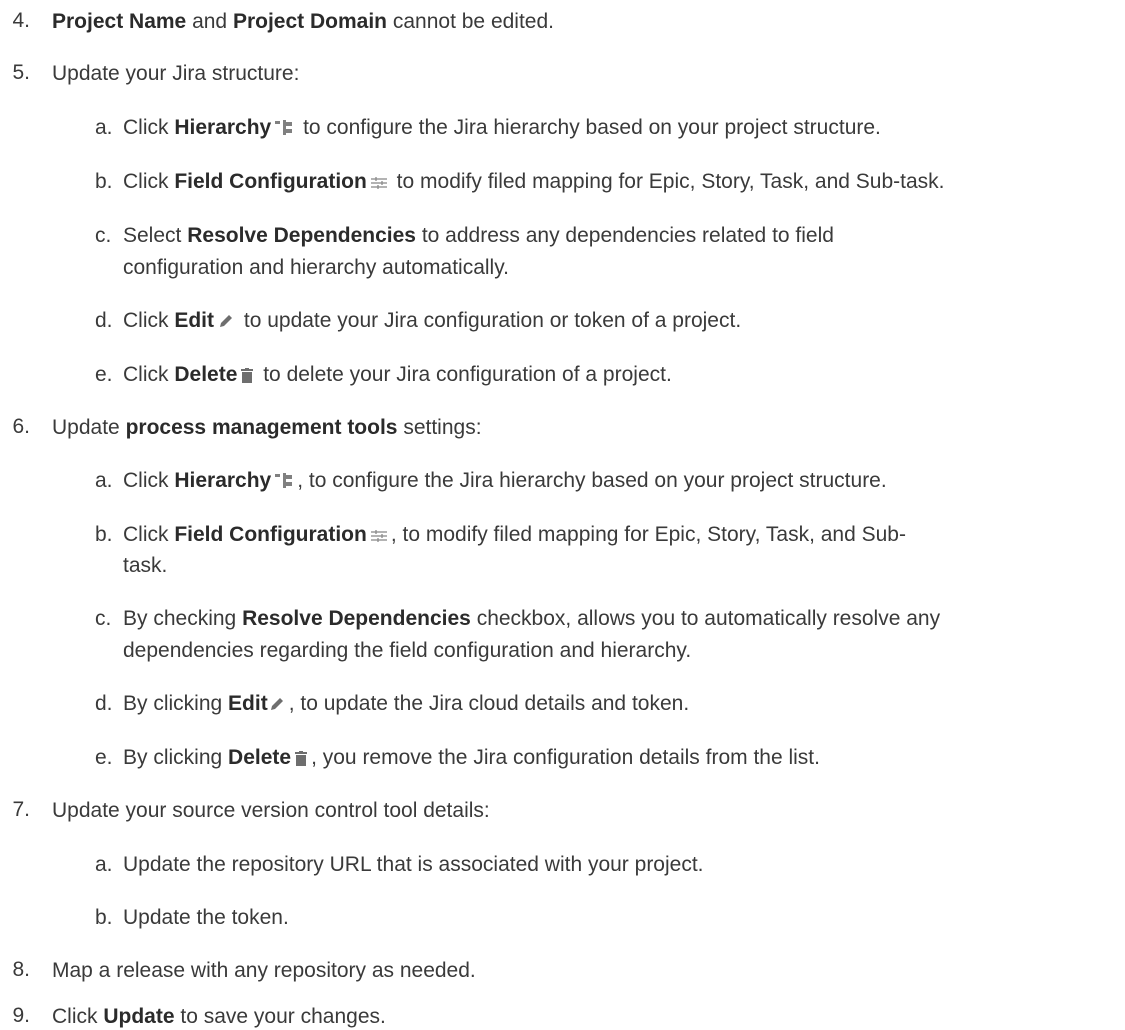 The image size is (1125, 1030). What do you see at coordinates (21, 809) in the screenshot?
I see `step-7-number: 7.` at bounding box center [21, 809].